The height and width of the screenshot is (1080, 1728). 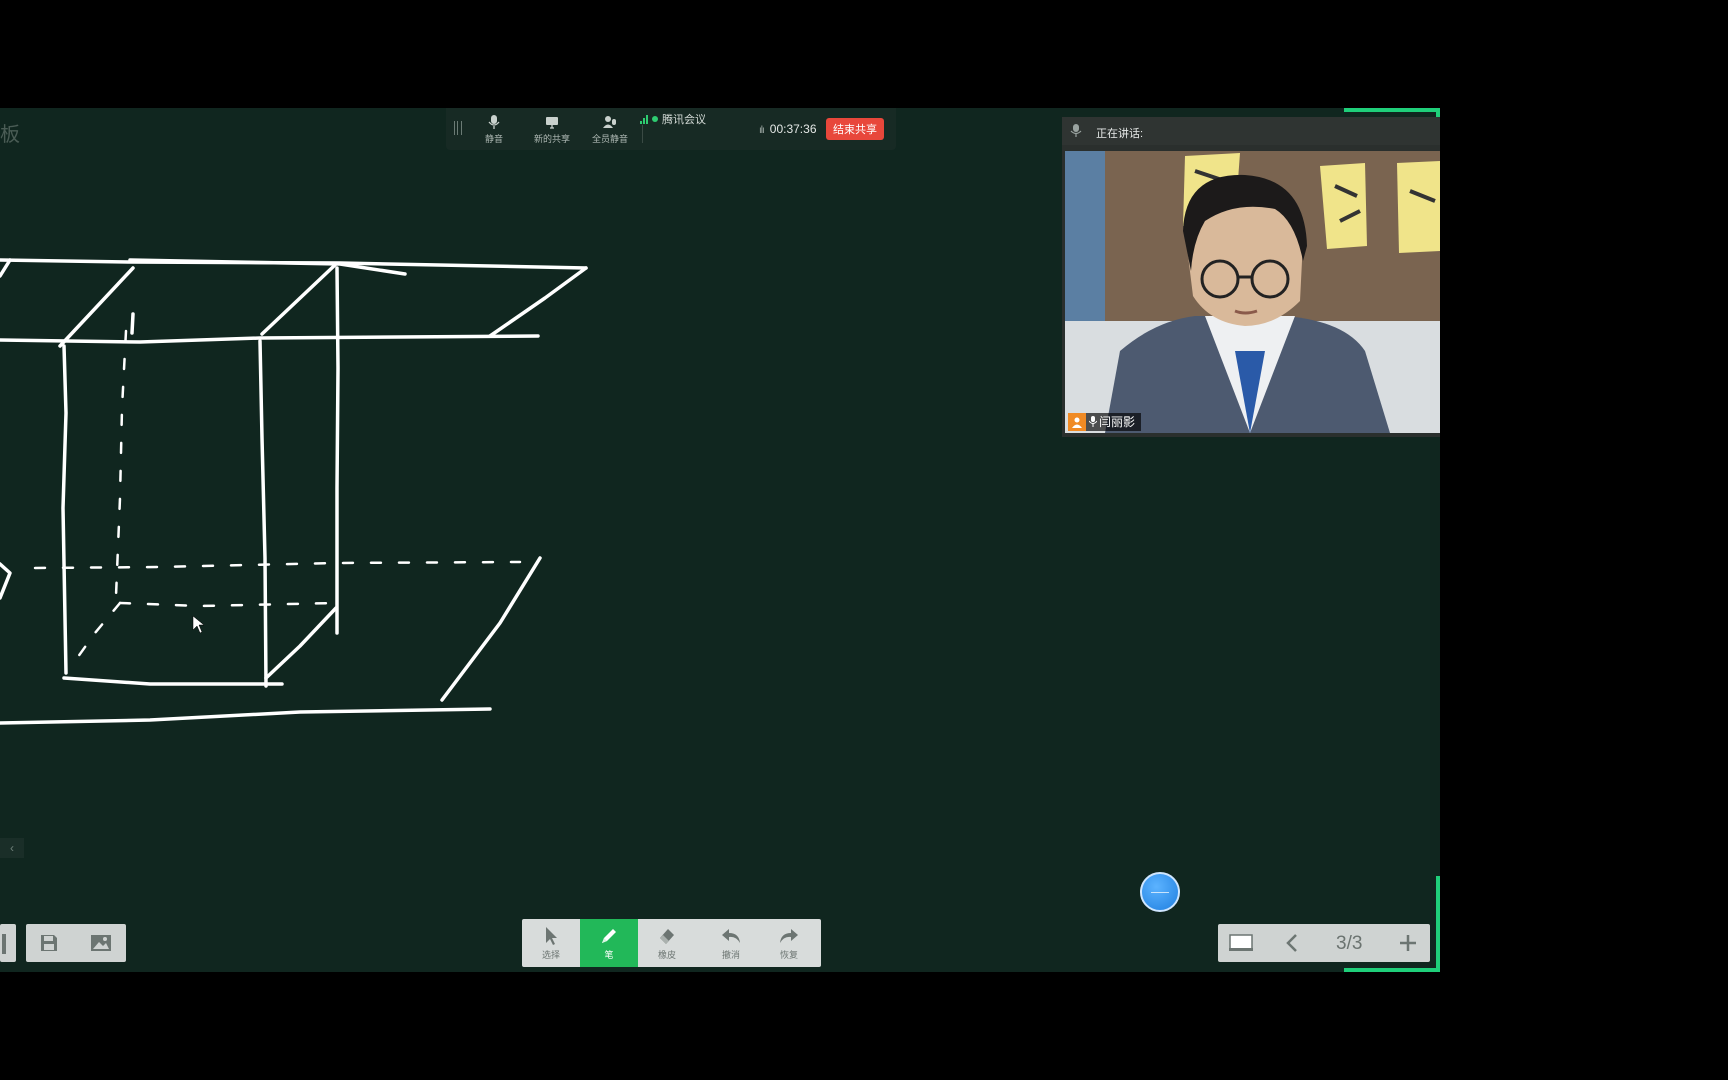 I want to click on plus-icon, so click(x=1408, y=943).